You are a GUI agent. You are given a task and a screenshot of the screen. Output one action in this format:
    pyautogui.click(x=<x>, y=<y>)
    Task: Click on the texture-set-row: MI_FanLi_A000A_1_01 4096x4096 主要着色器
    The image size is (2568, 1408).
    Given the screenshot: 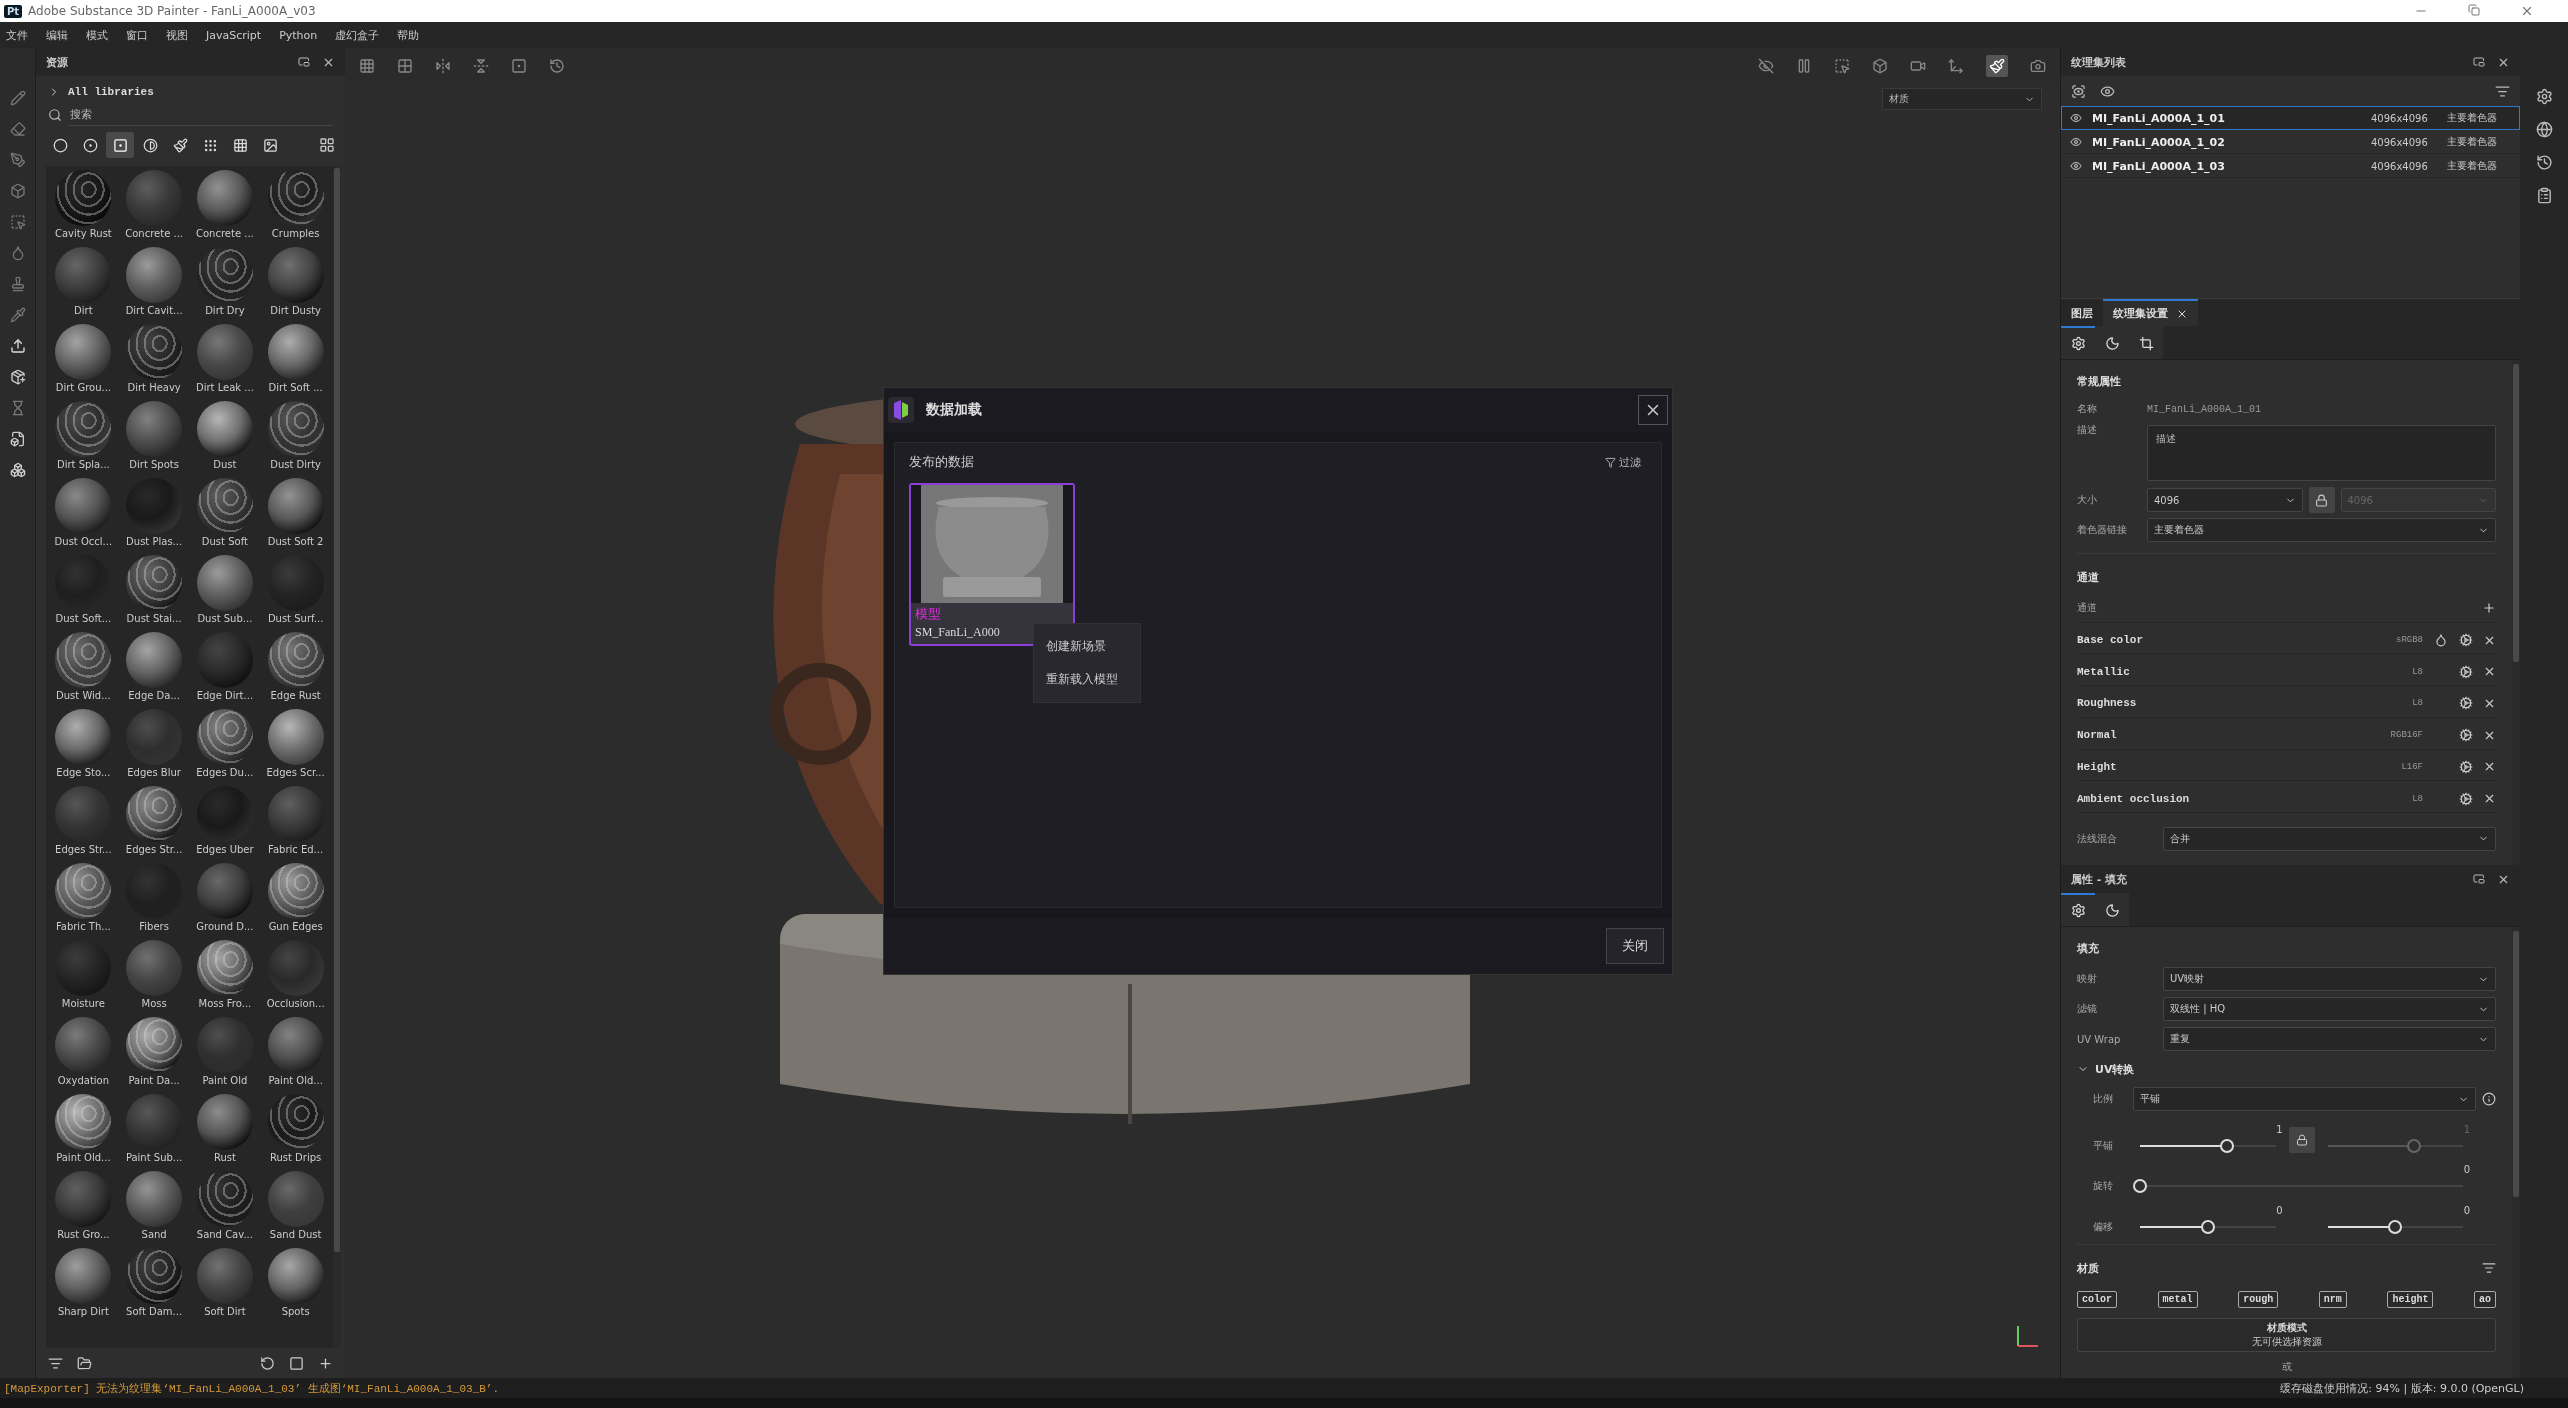 What is the action you would take?
    pyautogui.click(x=2290, y=118)
    